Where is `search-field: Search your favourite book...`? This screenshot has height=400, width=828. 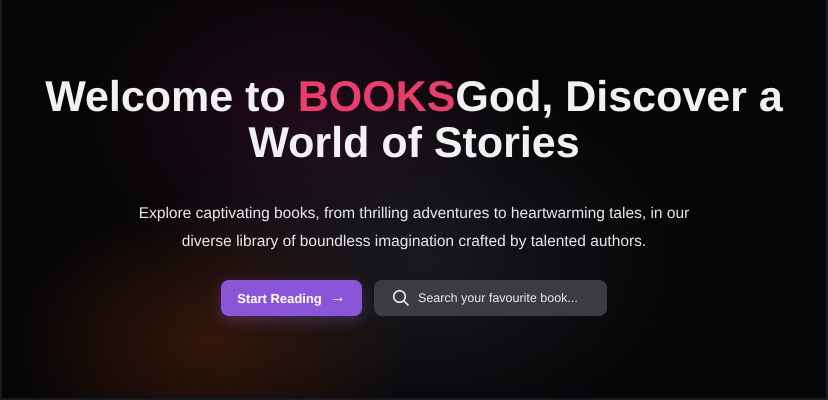 search-field: Search your favourite book... is located at coordinates (490, 298).